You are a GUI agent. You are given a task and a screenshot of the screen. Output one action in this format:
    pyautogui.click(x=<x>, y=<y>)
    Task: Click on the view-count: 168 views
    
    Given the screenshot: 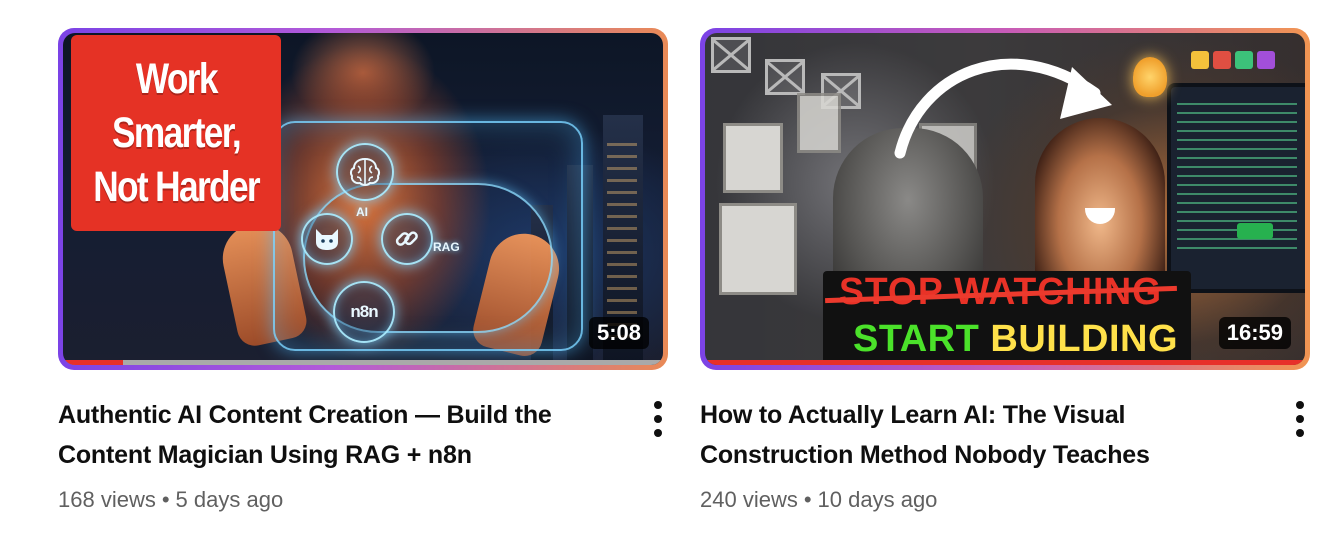 What is the action you would take?
    pyautogui.click(x=107, y=499)
    